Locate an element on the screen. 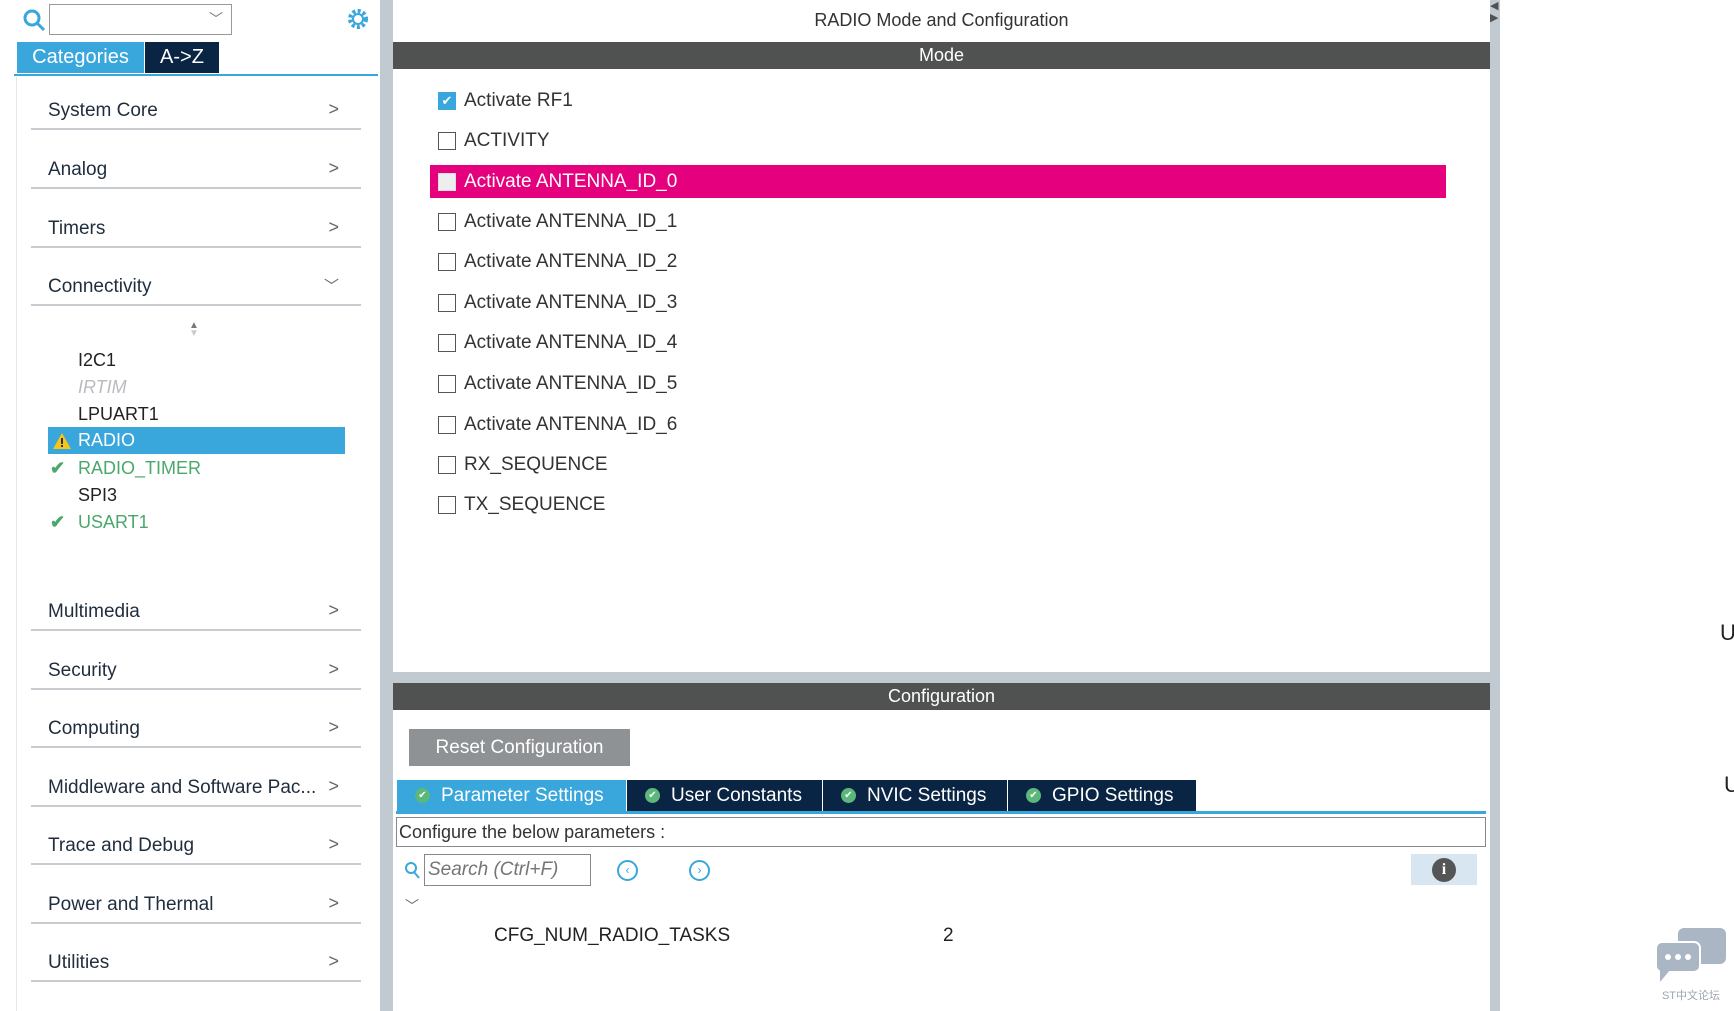 The height and width of the screenshot is (1011, 1734). param-value: 2 is located at coordinates (948, 936).